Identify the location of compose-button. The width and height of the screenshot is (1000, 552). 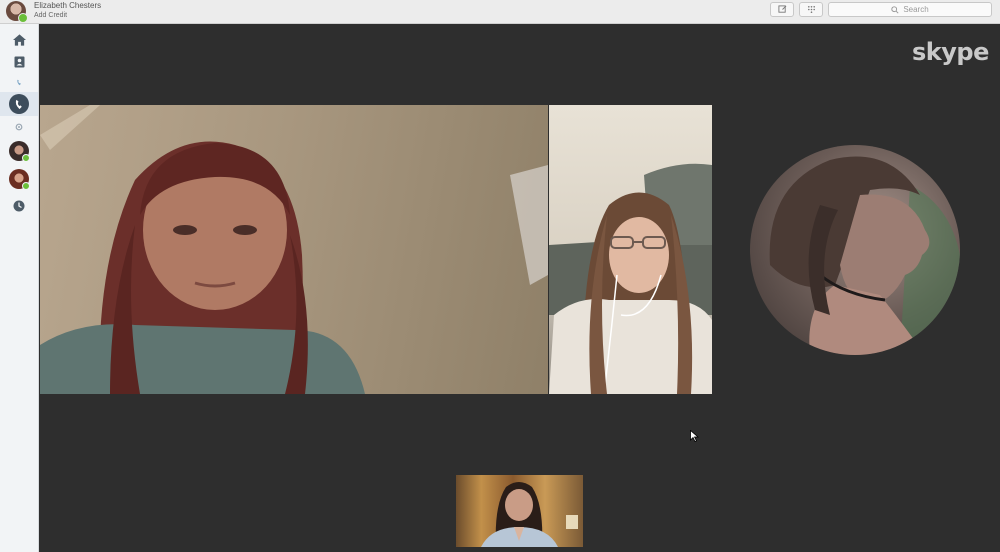
(782, 9).